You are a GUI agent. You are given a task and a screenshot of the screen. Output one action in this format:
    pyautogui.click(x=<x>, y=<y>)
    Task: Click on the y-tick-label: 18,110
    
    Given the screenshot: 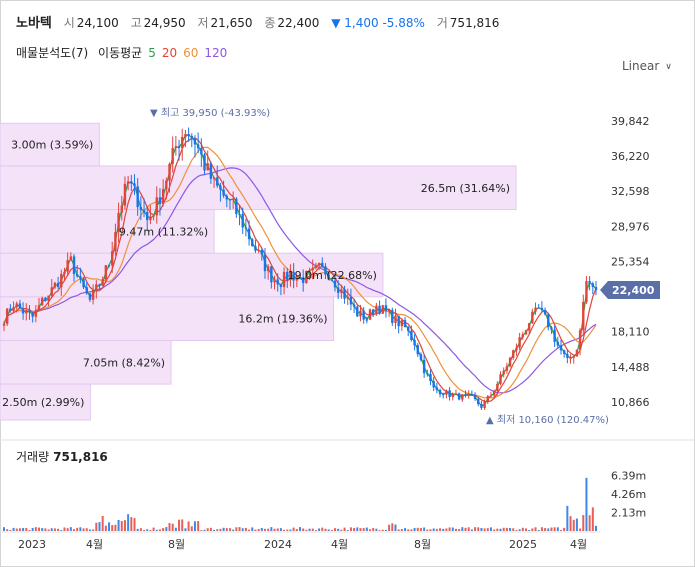 What is the action you would take?
    pyautogui.click(x=630, y=332)
    